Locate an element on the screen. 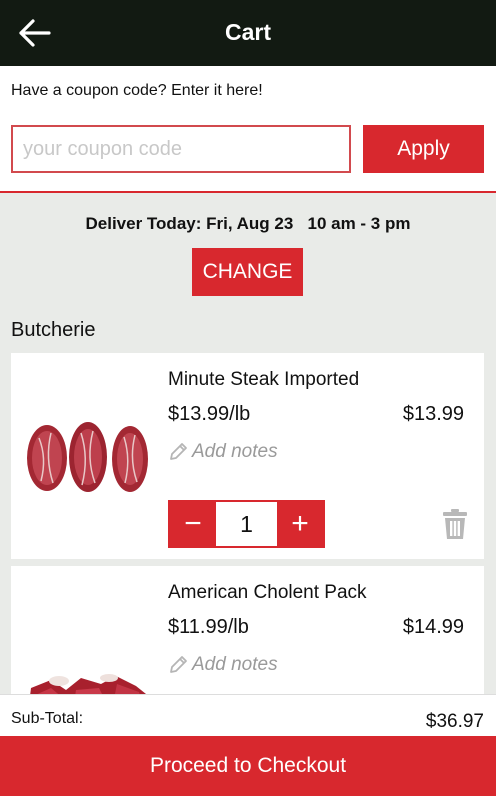 This screenshot has width=496, height=796. quantity-value: 1 is located at coordinates (246, 524).